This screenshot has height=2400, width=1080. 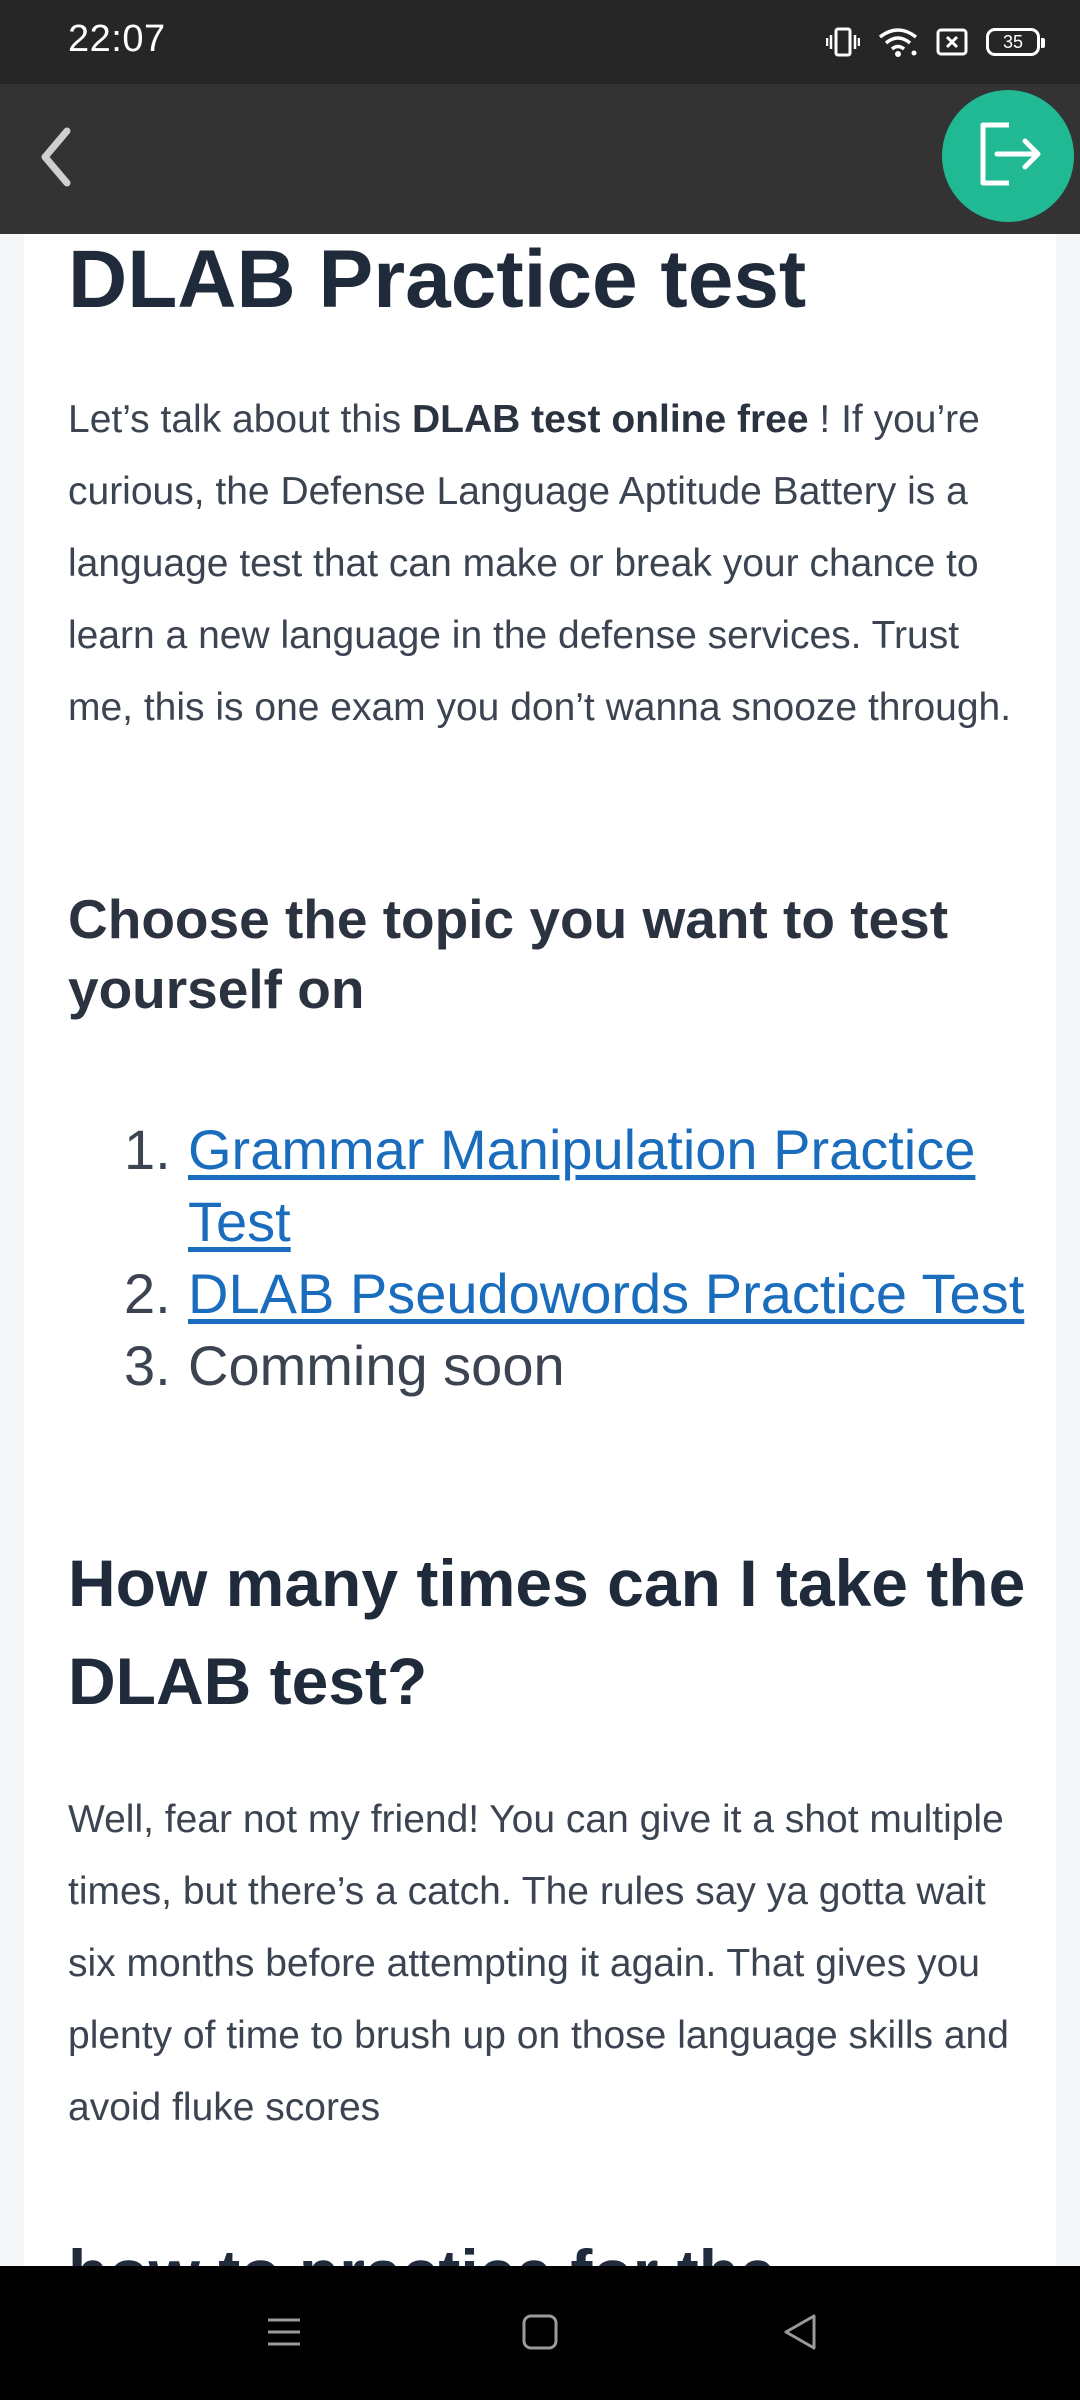 What do you see at coordinates (547, 1632) in the screenshot?
I see `faq-heading: How many times can I take the DLAB test?` at bounding box center [547, 1632].